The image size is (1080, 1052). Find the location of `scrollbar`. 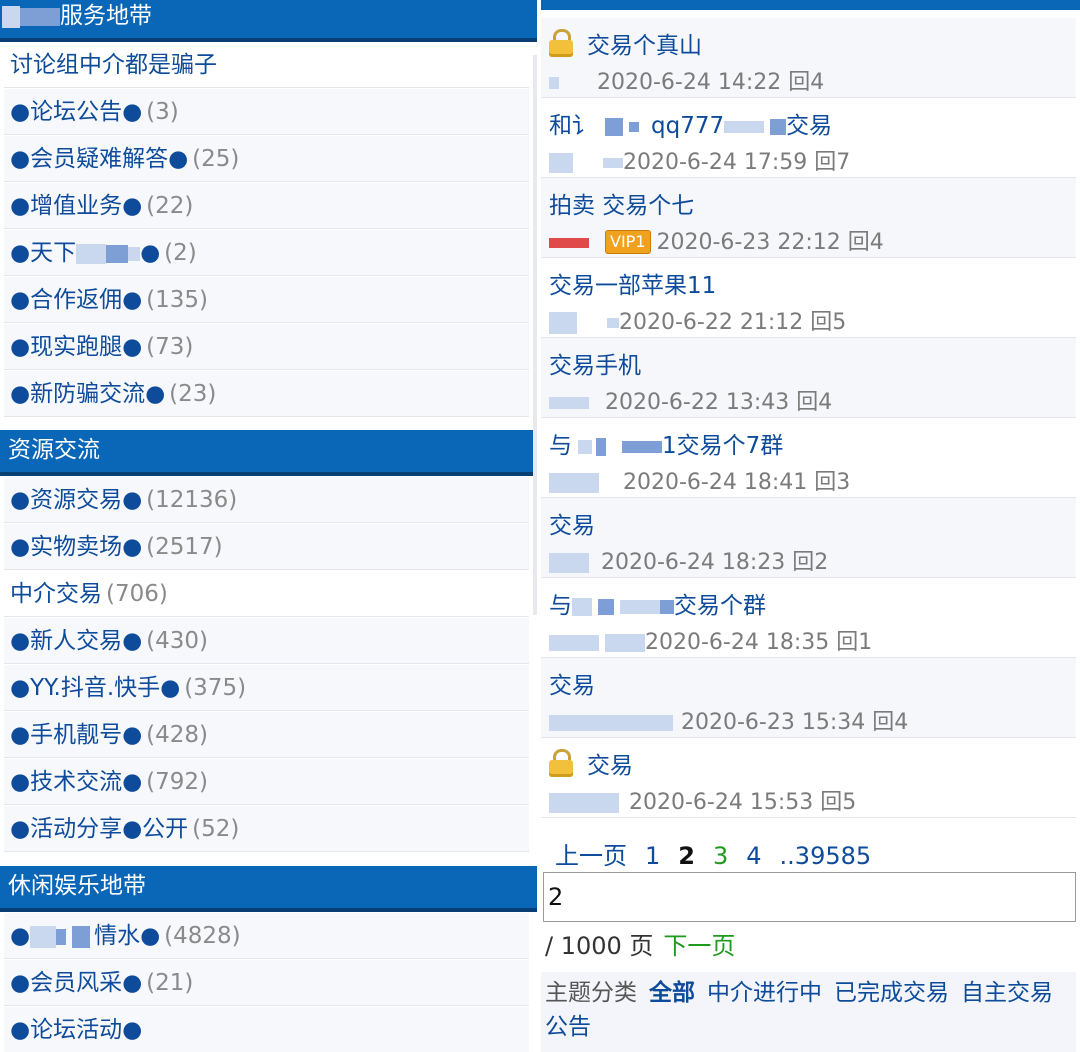

scrollbar is located at coordinates (535, 335).